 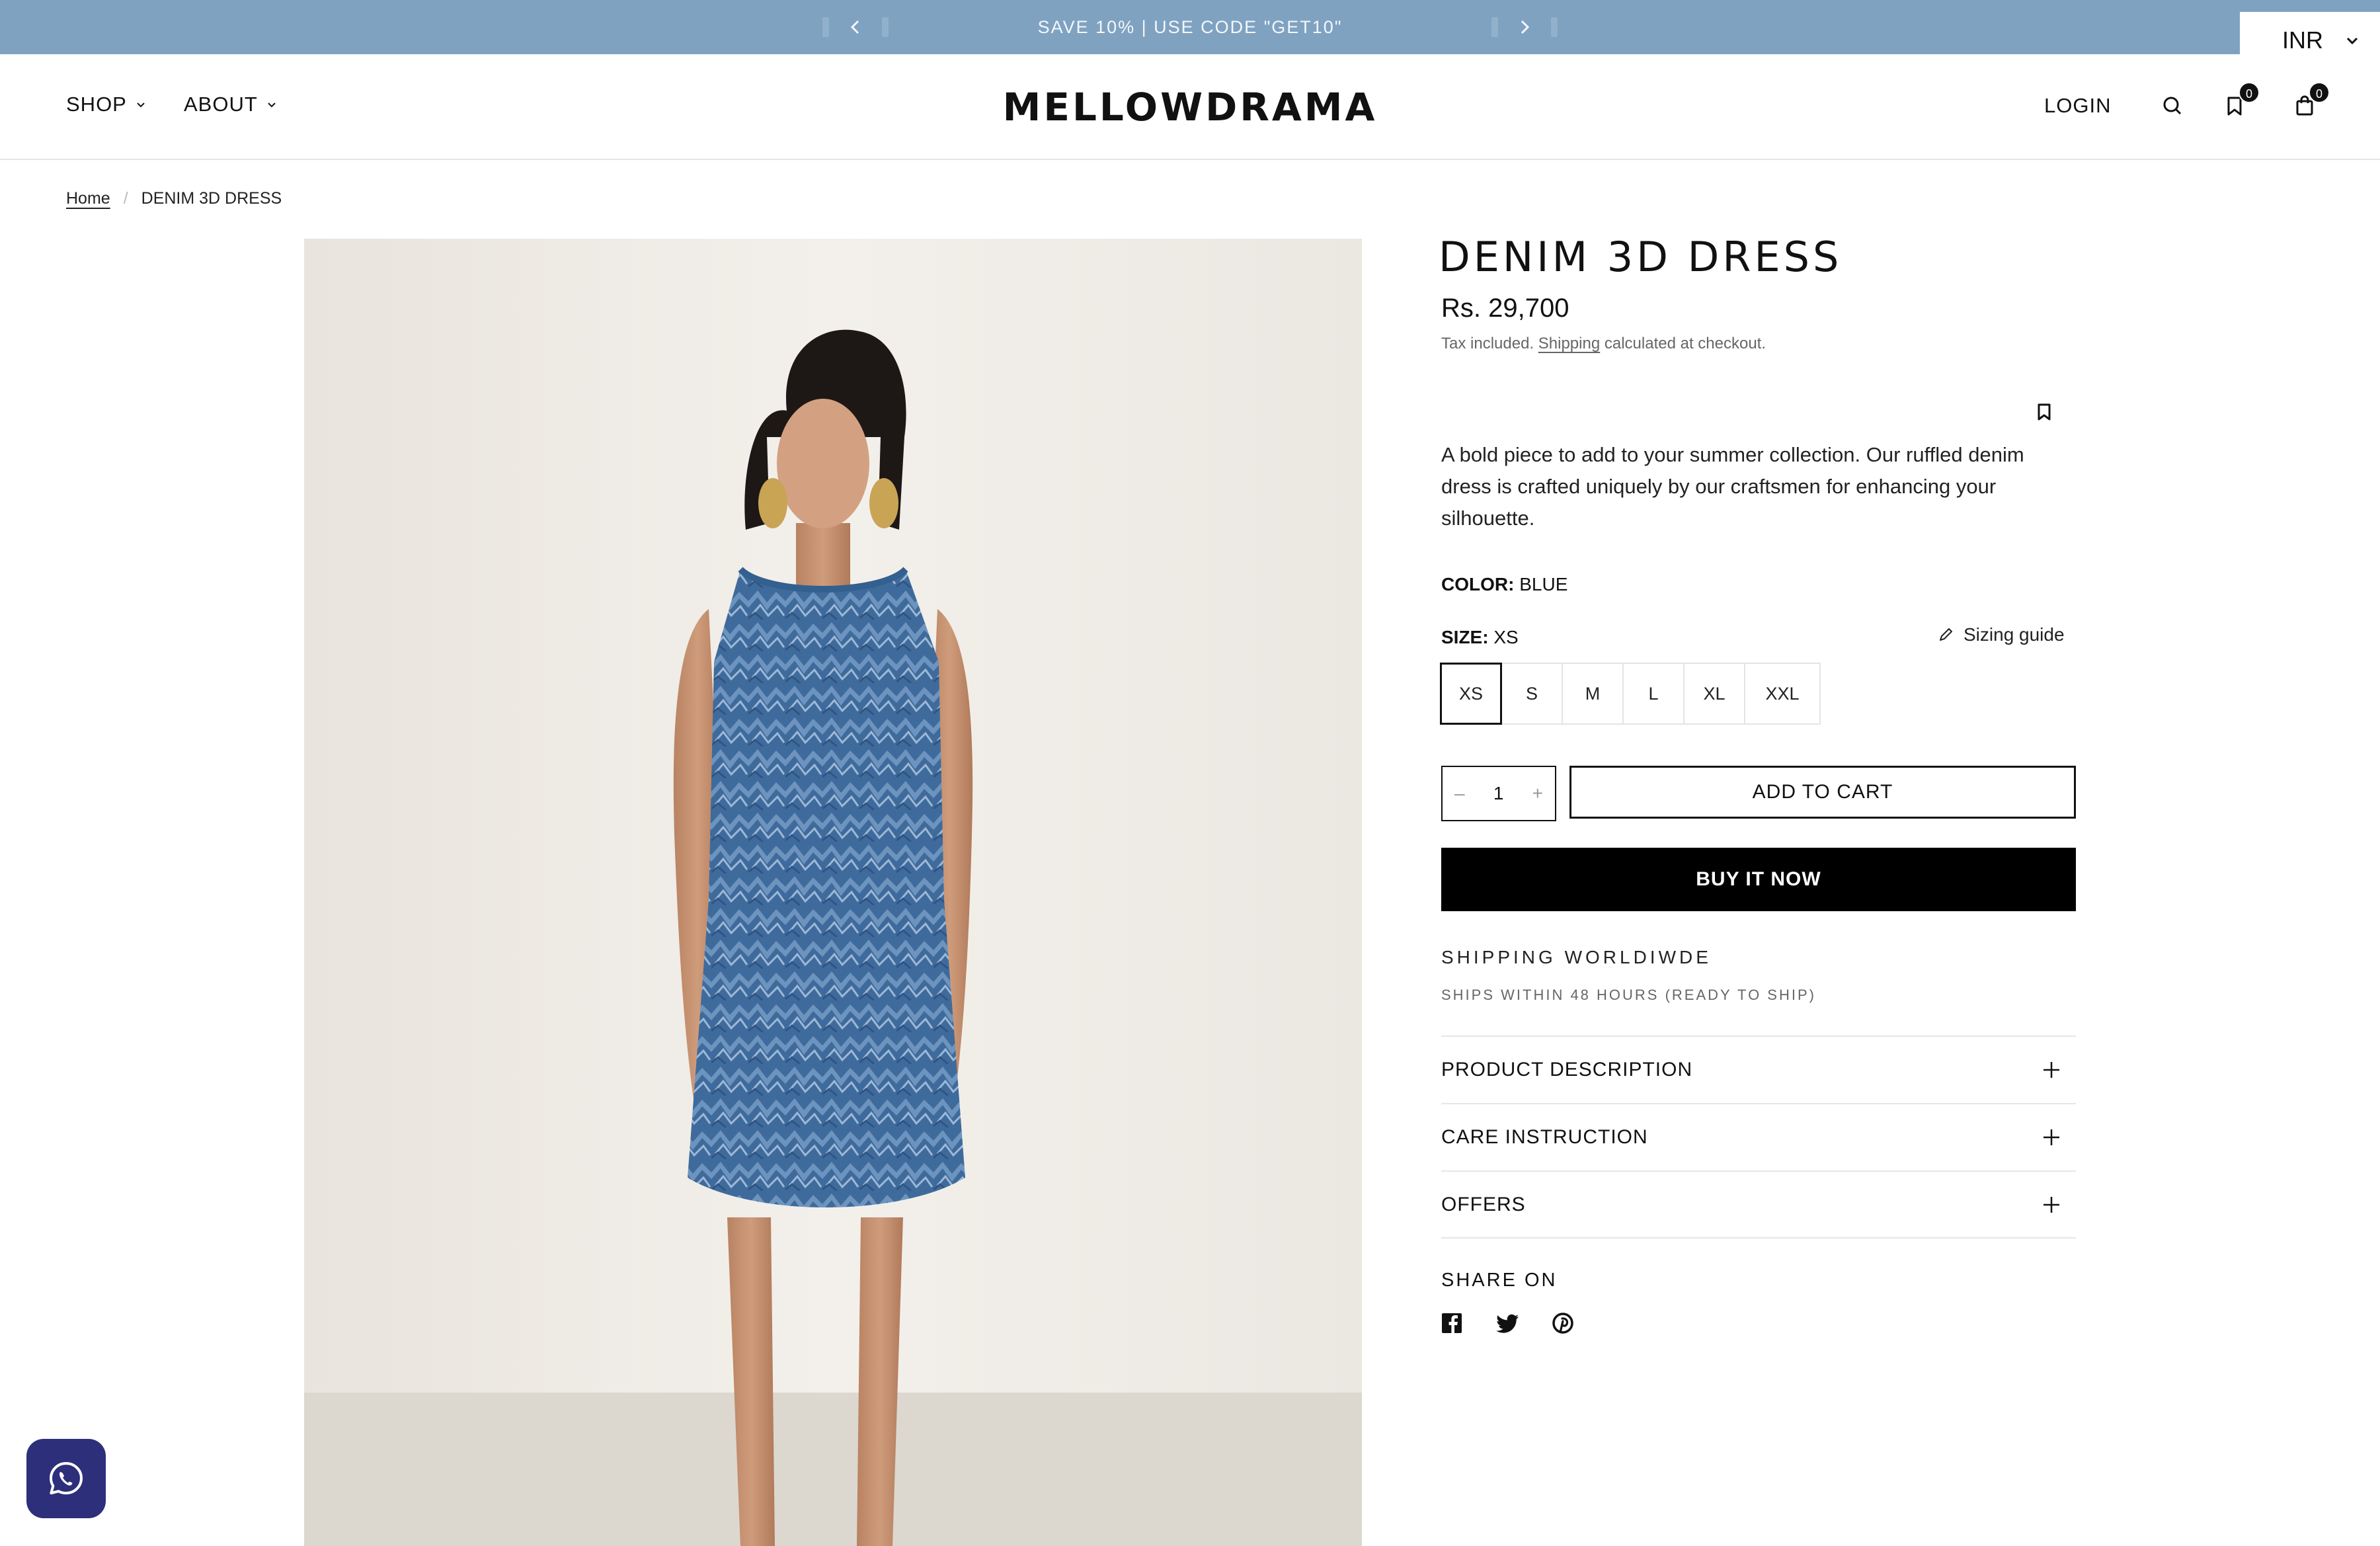 What do you see at coordinates (1487, 343) in the screenshot?
I see `tax-prefix: Tax included.` at bounding box center [1487, 343].